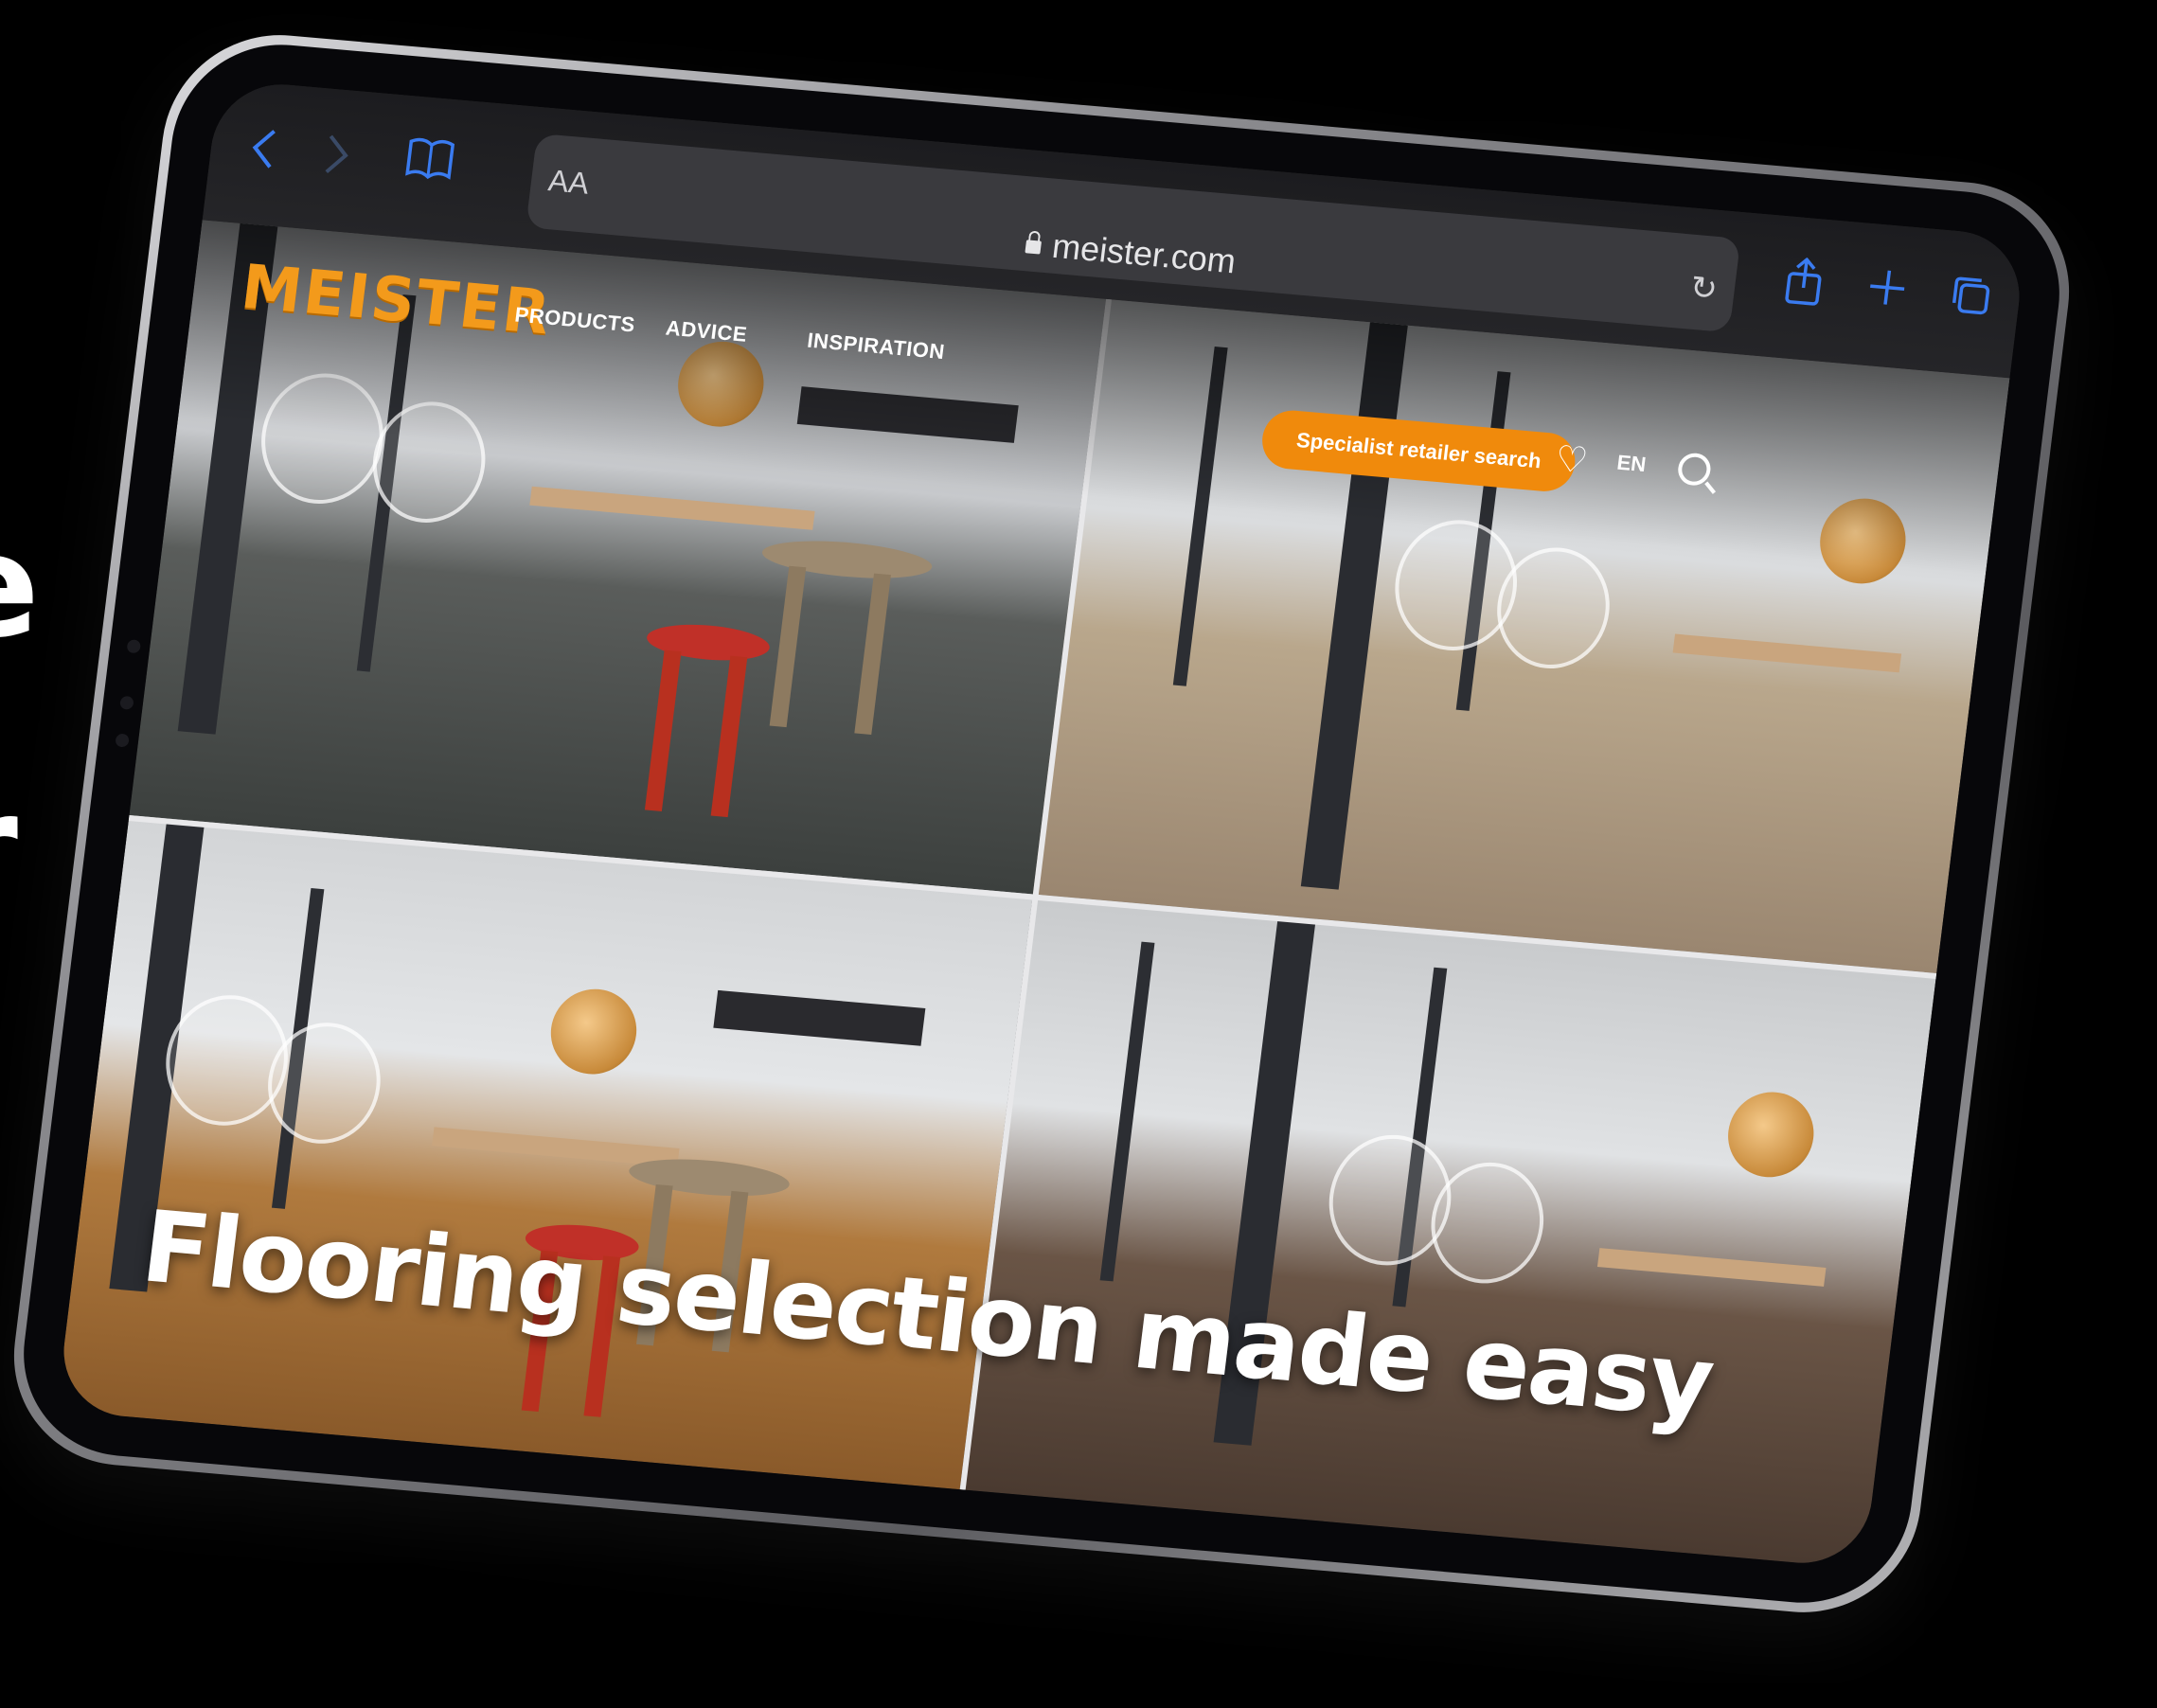 The width and height of the screenshot is (2157, 1708). What do you see at coordinates (263, 152) in the screenshot?
I see `chevron-left-icon` at bounding box center [263, 152].